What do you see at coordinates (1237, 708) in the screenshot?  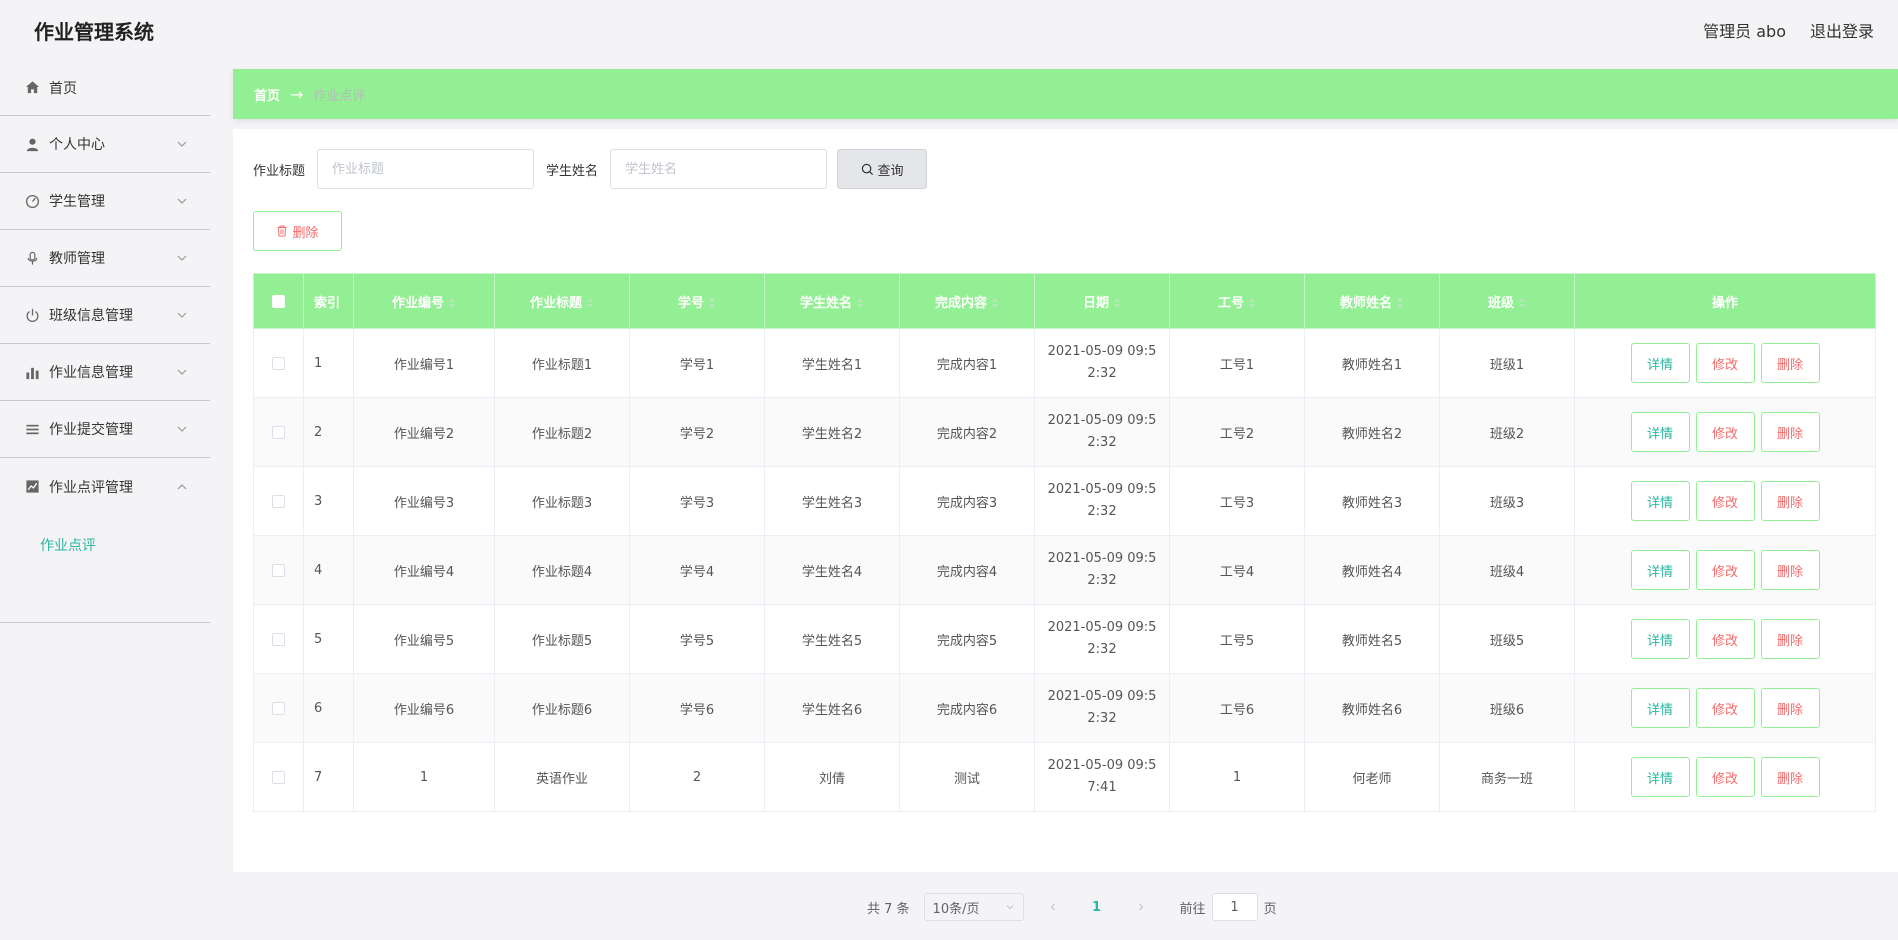 I see `cell-teacher-id: 工号6` at bounding box center [1237, 708].